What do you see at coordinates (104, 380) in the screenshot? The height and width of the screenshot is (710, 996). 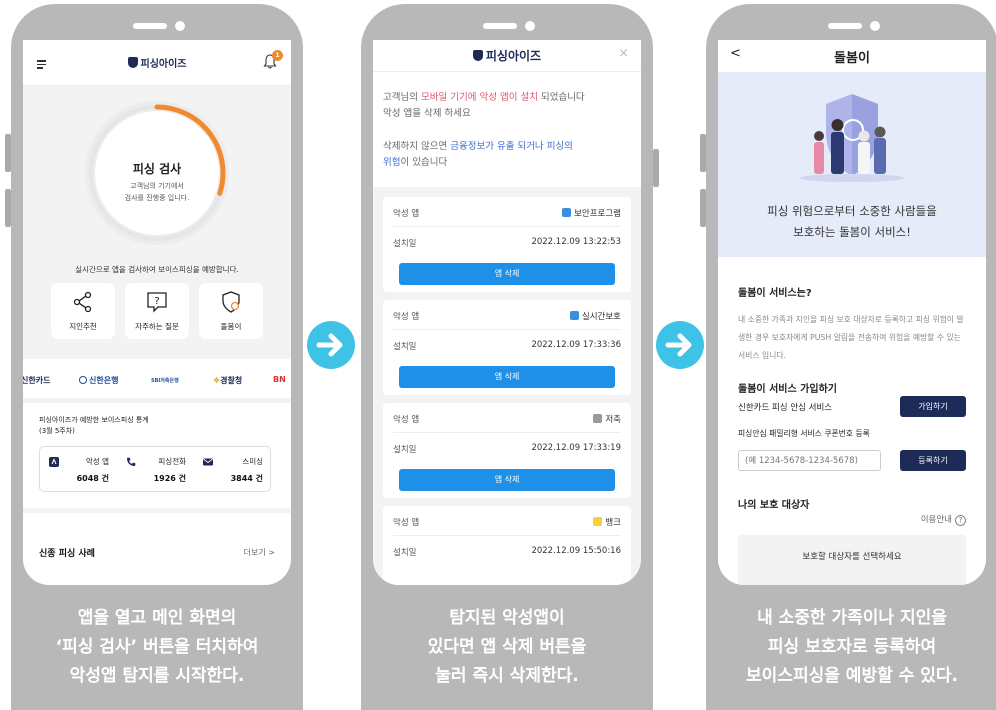 I see `partner-logo-text: 신한은행` at bounding box center [104, 380].